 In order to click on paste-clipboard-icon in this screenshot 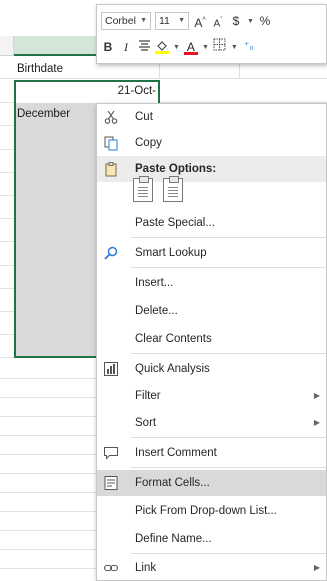, I will do `click(143, 189)`.